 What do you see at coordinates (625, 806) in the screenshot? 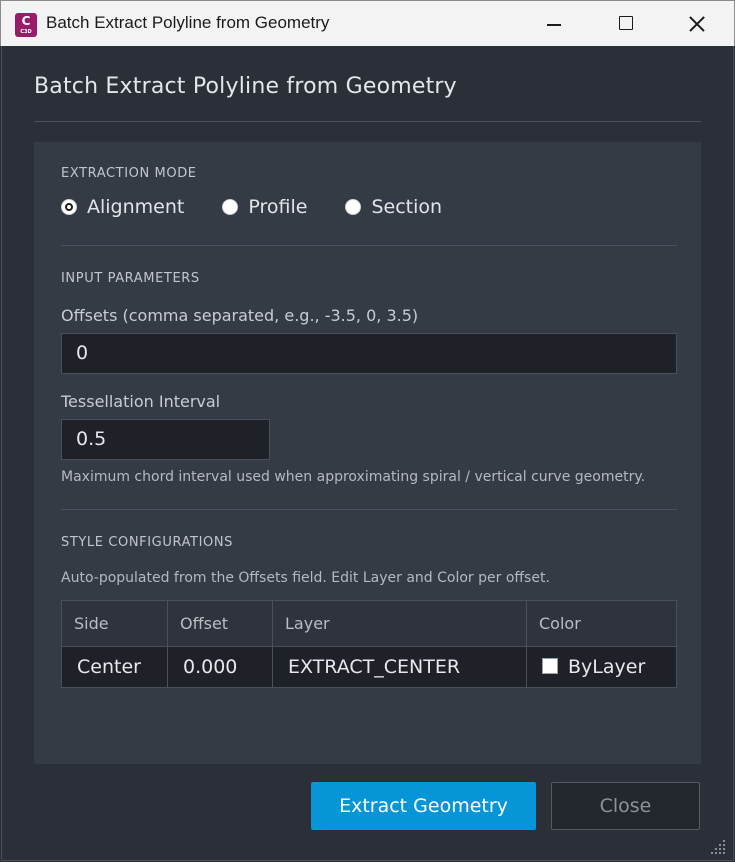
I see `close-button: Close` at bounding box center [625, 806].